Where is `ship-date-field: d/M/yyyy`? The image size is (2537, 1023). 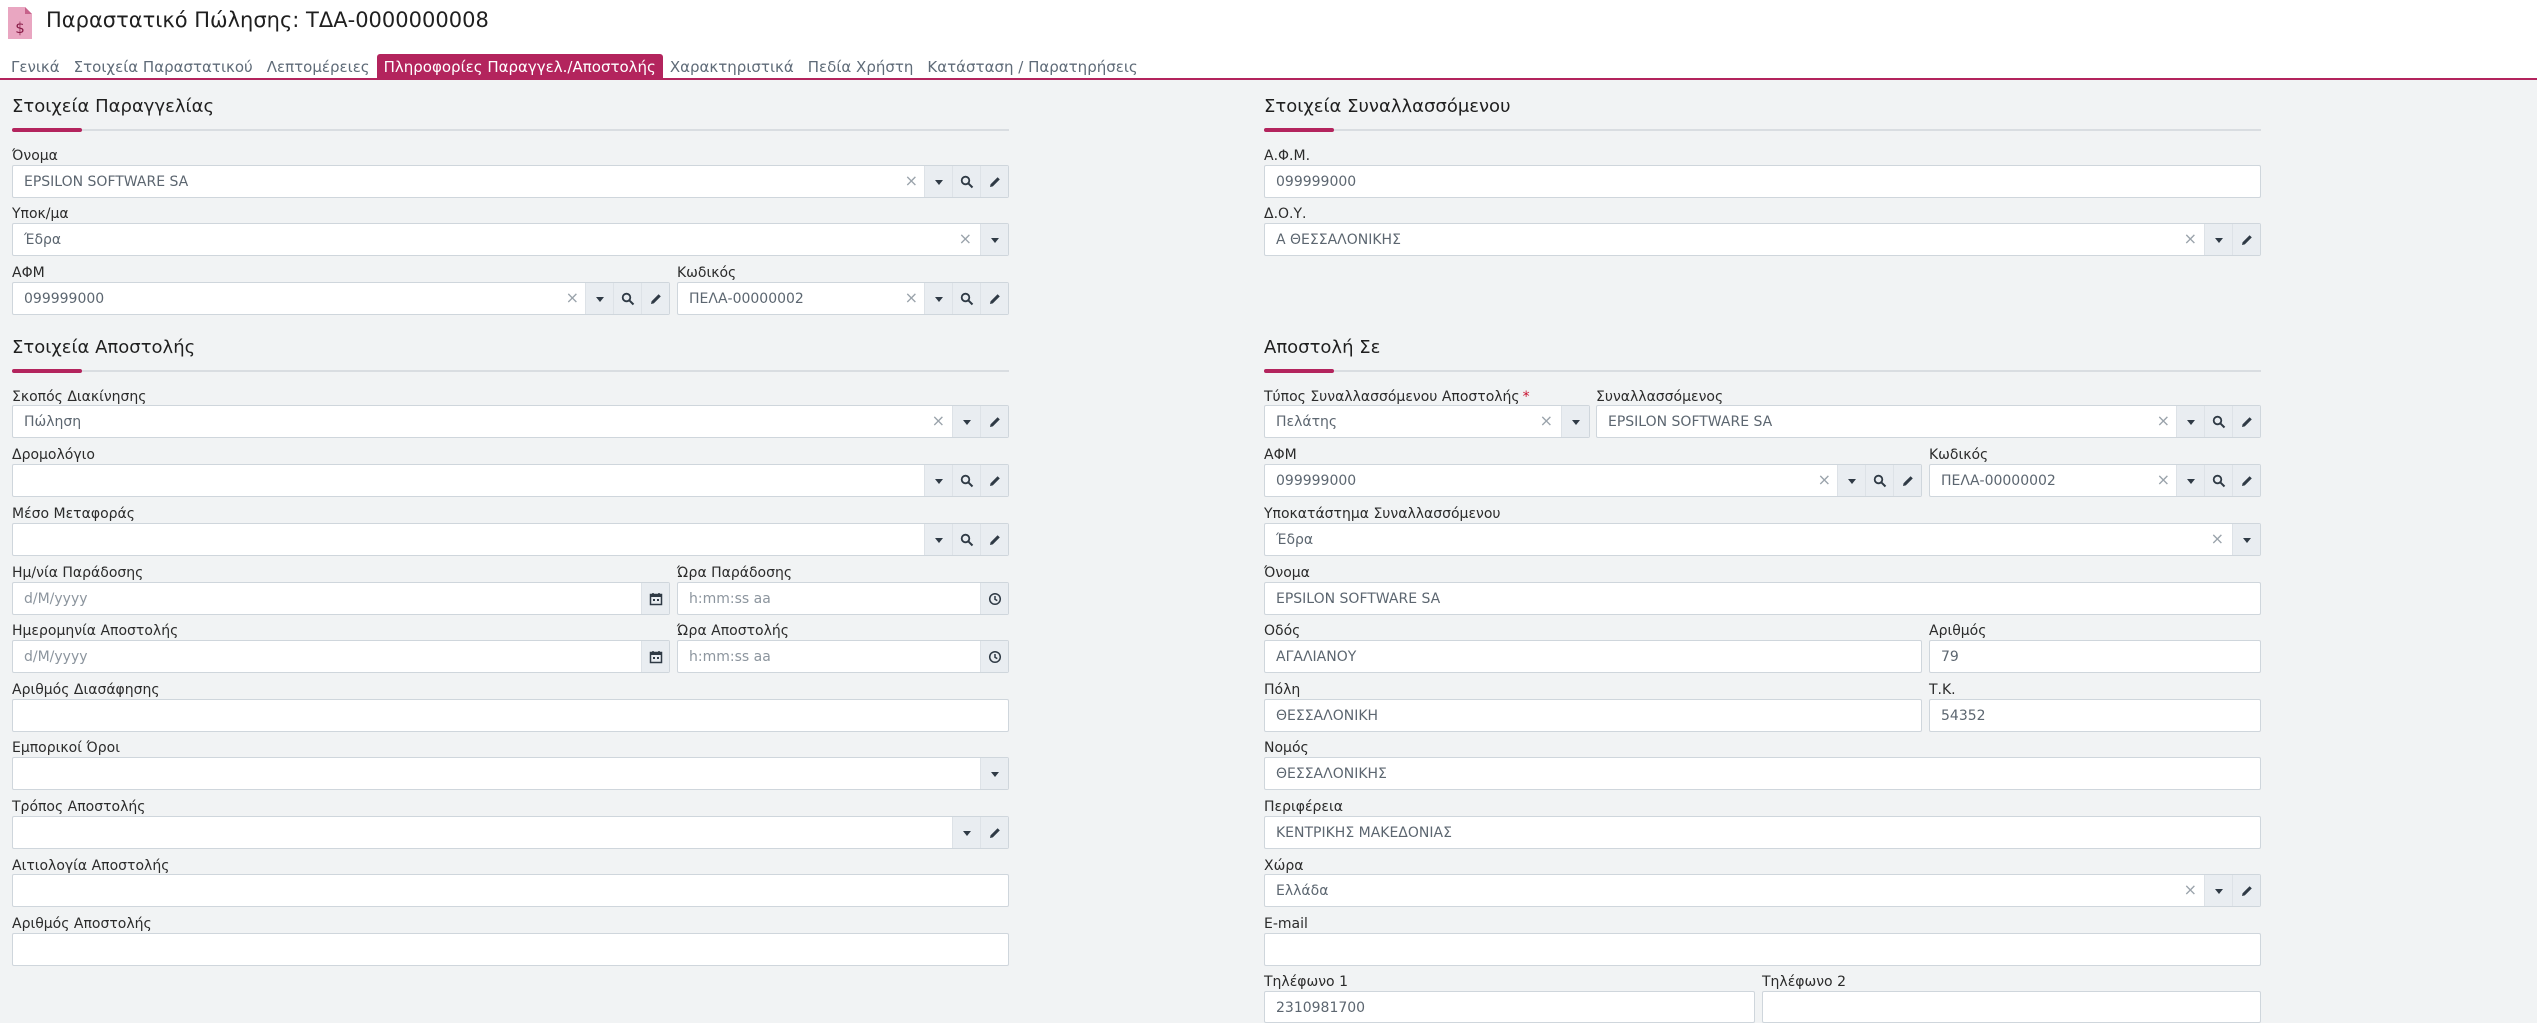
ship-date-field: d/M/yyyy is located at coordinates (341, 656).